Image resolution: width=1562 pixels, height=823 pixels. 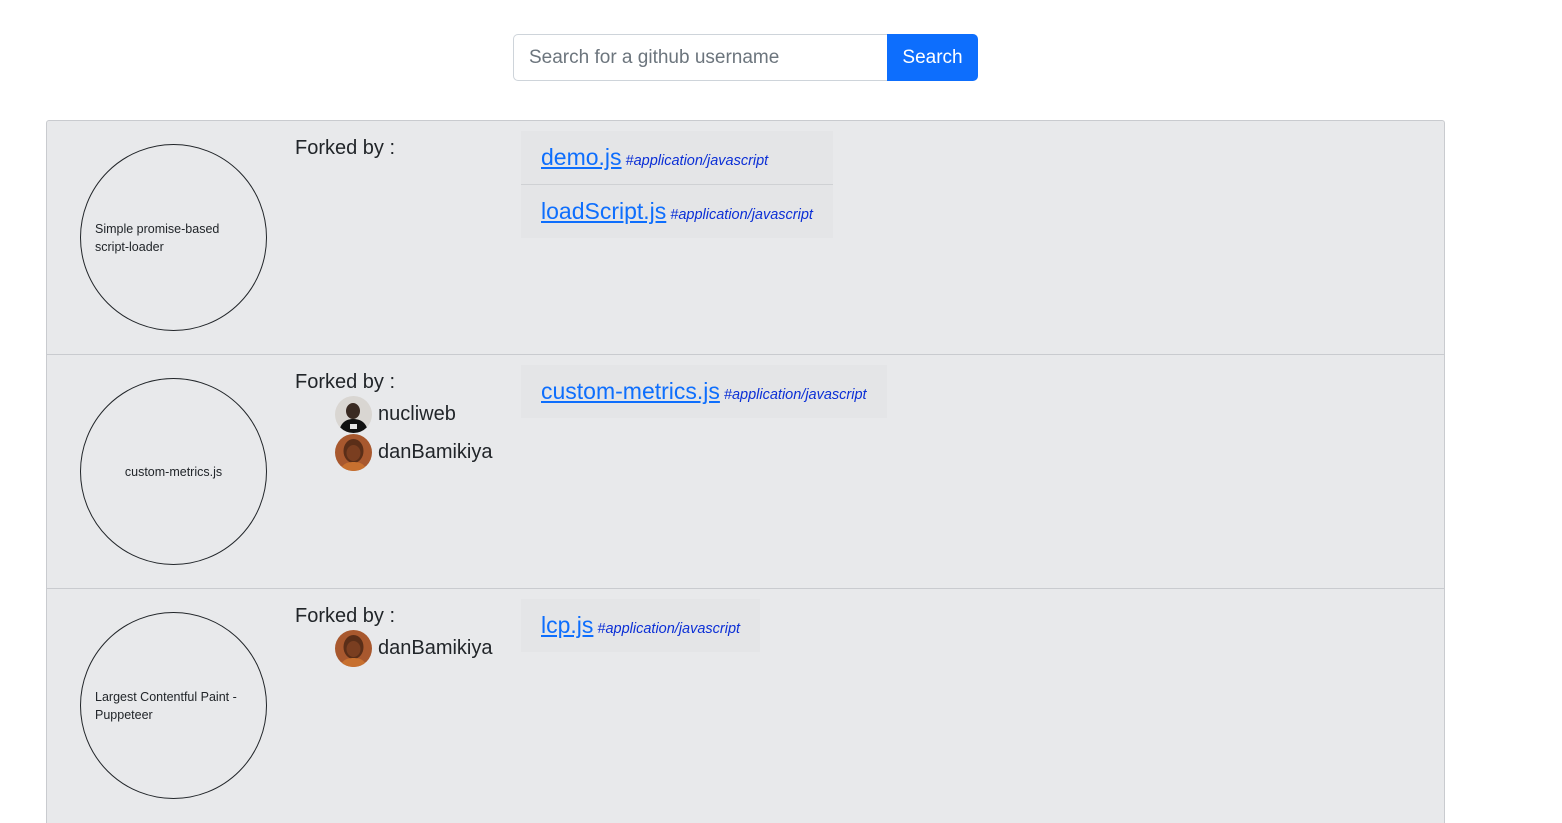 What do you see at coordinates (581, 157) in the screenshot?
I see `file-link: demo.js` at bounding box center [581, 157].